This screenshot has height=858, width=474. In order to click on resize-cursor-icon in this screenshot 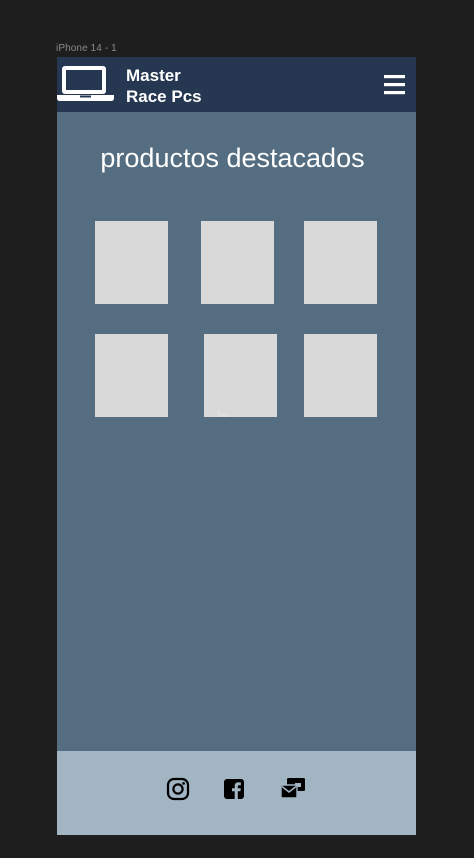, I will do `click(223, 413)`.